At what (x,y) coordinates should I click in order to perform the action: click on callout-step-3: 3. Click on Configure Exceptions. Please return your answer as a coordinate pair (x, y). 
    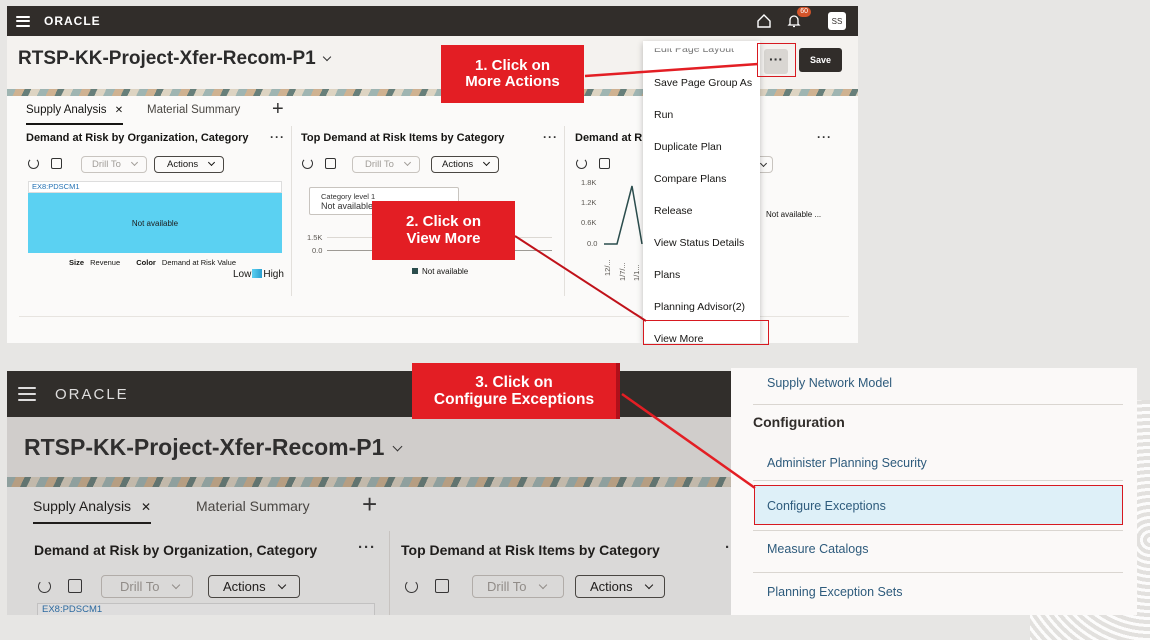
    Looking at the image, I should click on (516, 391).